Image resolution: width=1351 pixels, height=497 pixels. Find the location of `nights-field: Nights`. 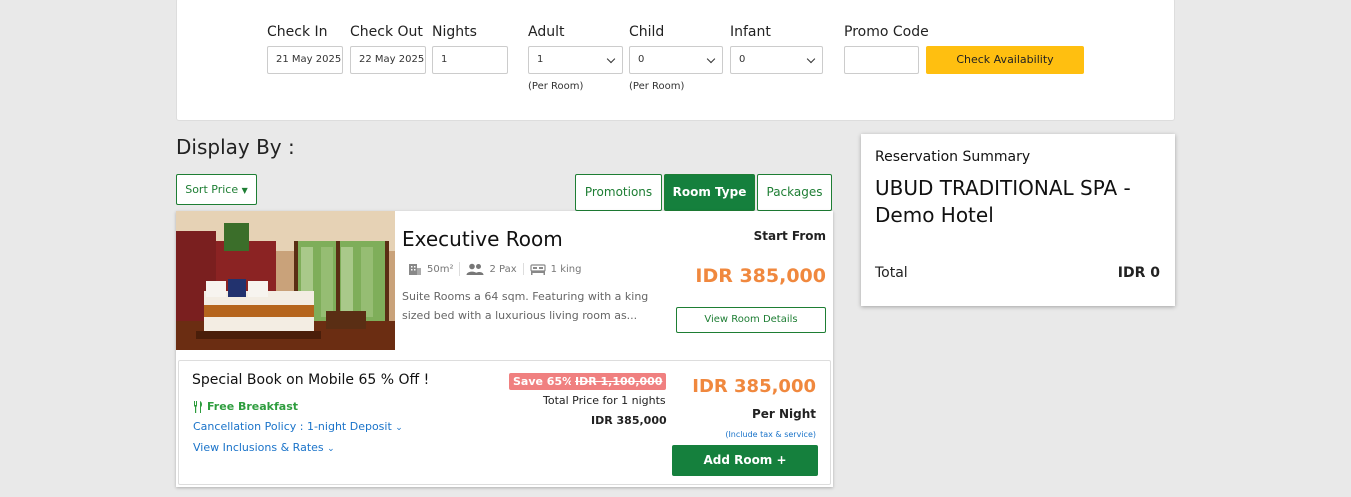

nights-field: Nights is located at coordinates (454, 32).